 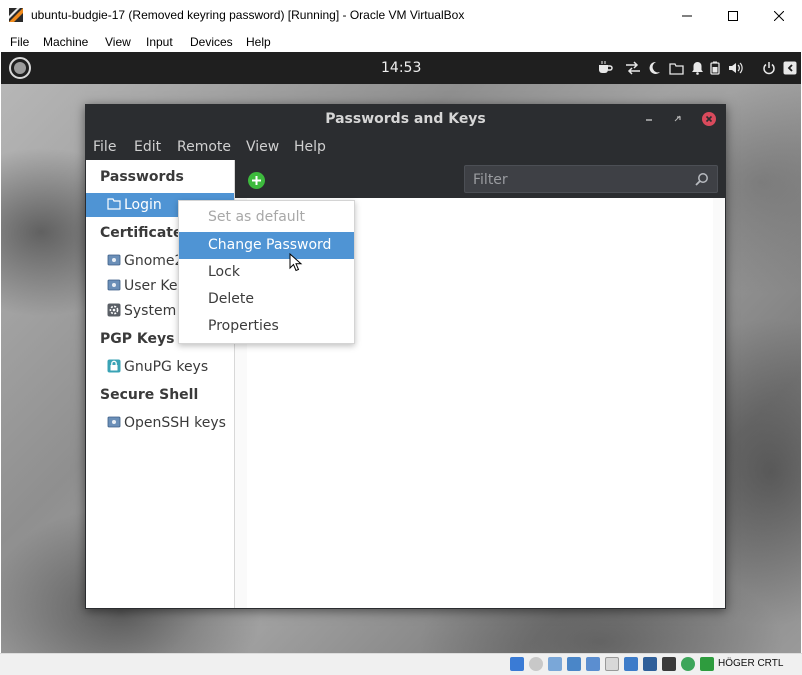 I want to click on app-menu-view: View, so click(x=262, y=147).